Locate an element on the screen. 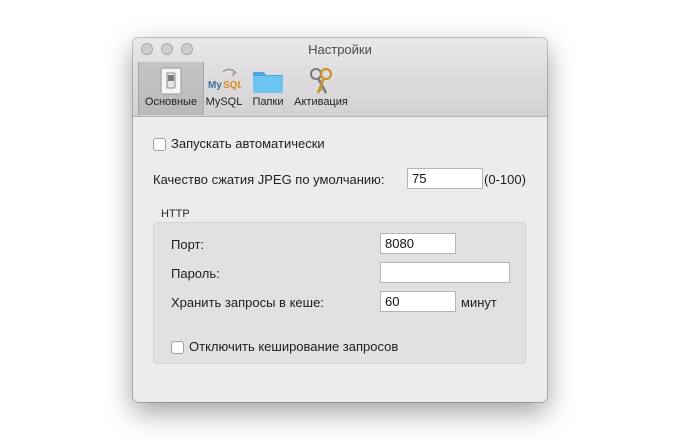 The height and width of the screenshot is (444, 680). tab-folders: Папки is located at coordinates (268, 88).